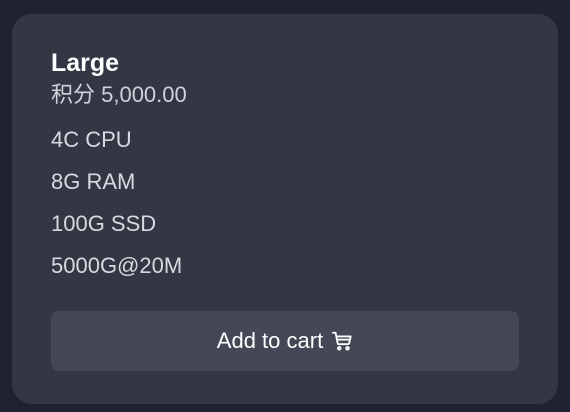  Describe the element at coordinates (119, 94) in the screenshot. I see `product-price: 积分 5,000.00` at that location.